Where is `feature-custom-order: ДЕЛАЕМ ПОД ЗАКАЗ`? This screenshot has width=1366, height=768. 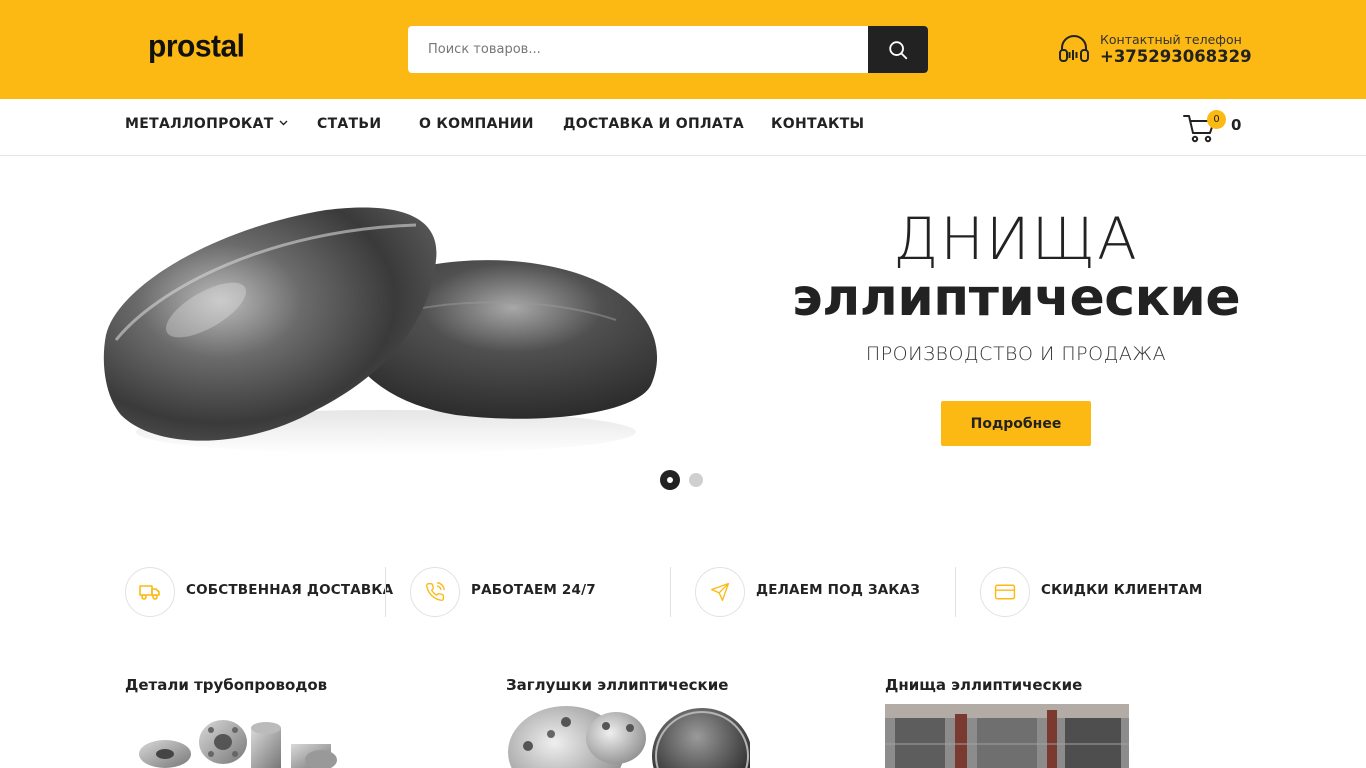 feature-custom-order: ДЕЛАЕМ ПОД ЗАКАЗ is located at coordinates (825, 592).